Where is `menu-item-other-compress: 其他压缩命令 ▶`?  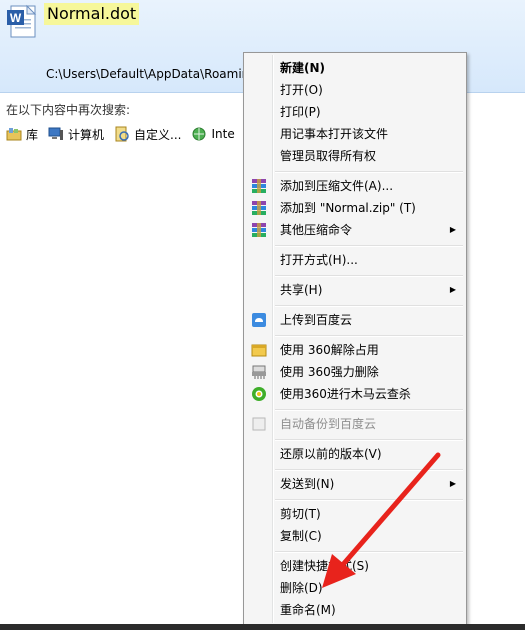
menu-item-other-compress: 其他压缩命令 ▶ is located at coordinates (355, 230).